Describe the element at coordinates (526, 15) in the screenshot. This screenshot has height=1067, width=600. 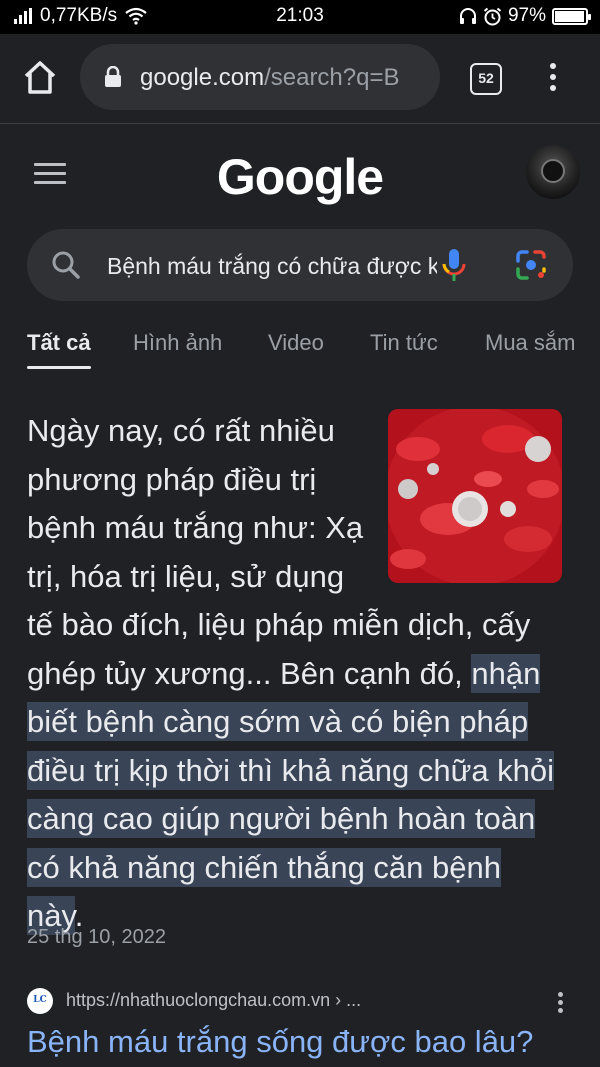
I see `battery-percent: 97%` at that location.